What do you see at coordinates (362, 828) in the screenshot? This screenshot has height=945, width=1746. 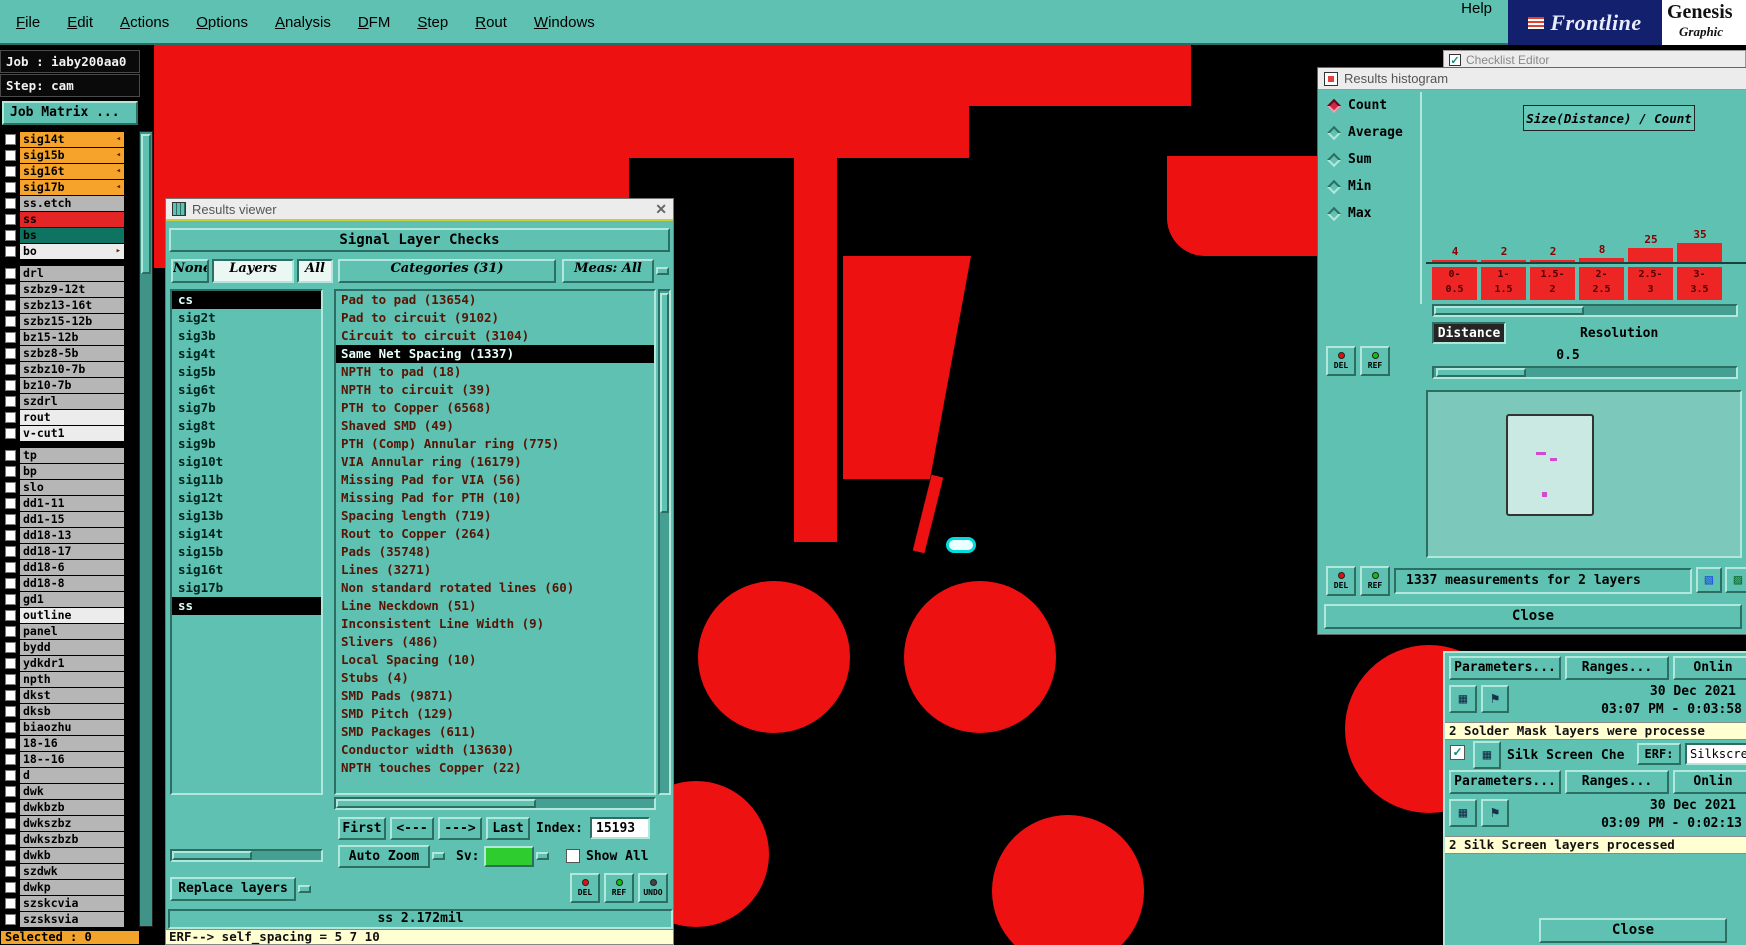 I see `first-button: First` at bounding box center [362, 828].